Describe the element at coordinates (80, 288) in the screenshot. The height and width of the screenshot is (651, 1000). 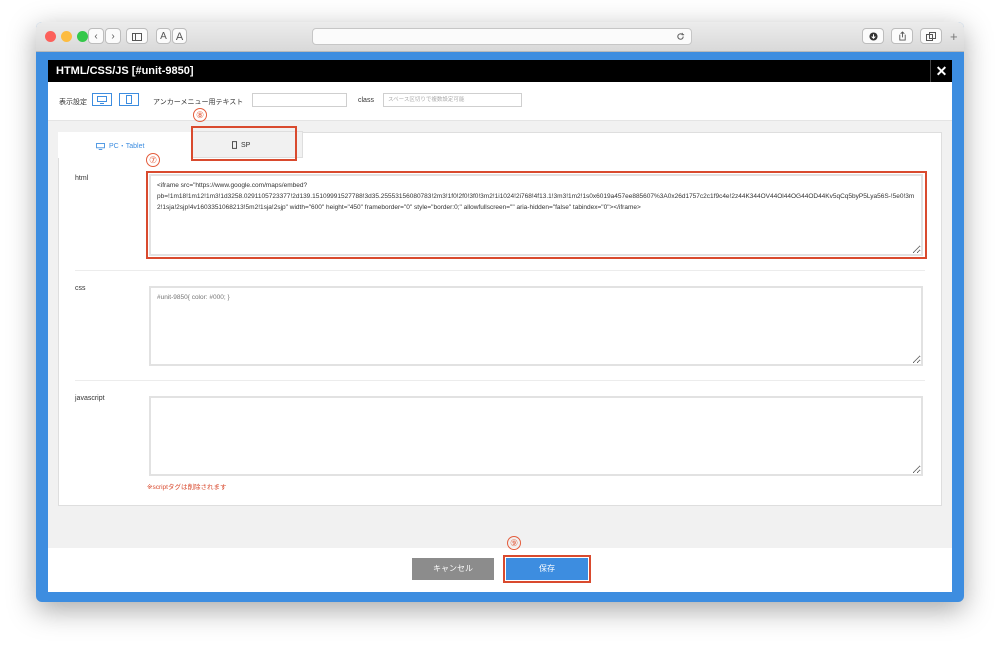
I see `css-field-label: css` at that location.